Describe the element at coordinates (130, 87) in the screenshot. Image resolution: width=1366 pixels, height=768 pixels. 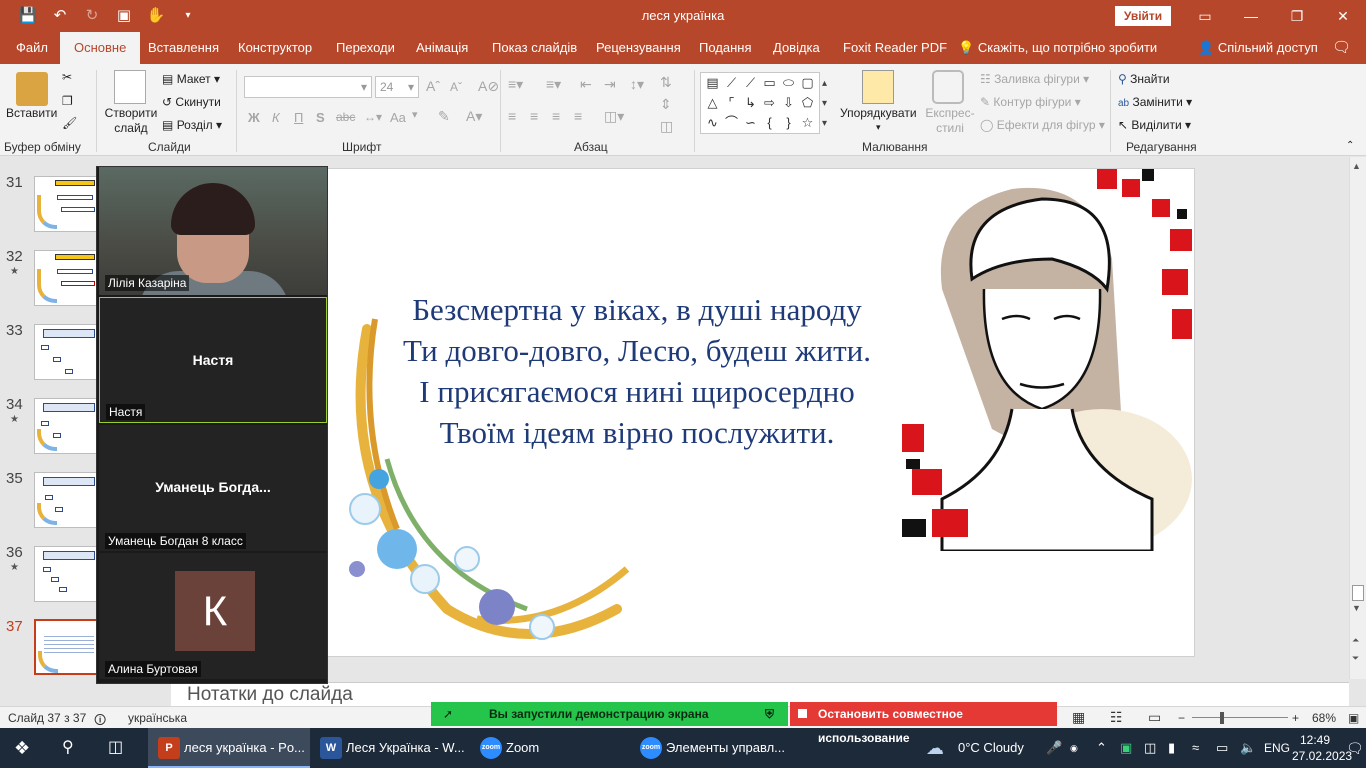
I see `new-slide-icon` at that location.